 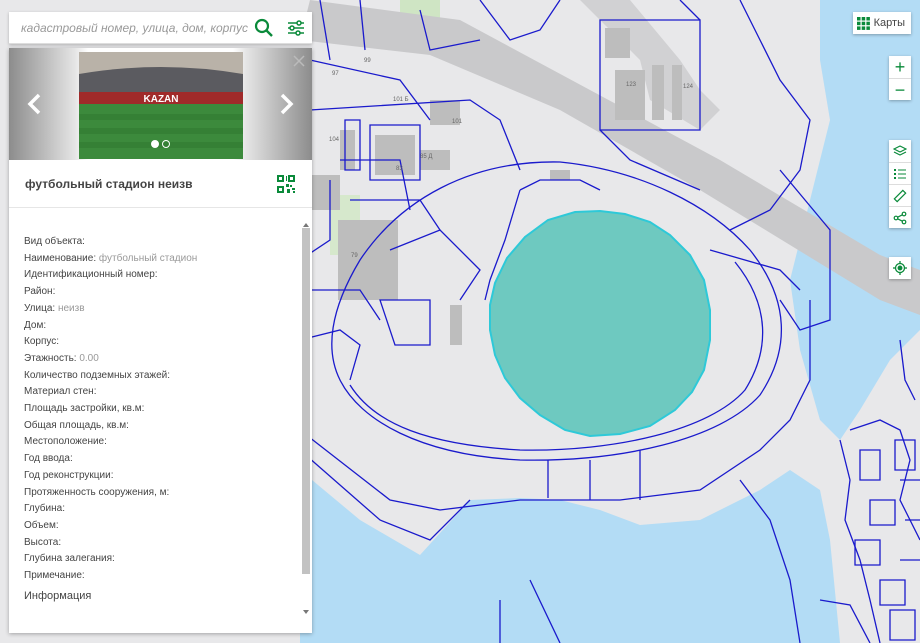 I want to click on attribute-label: Примечание:, so click(x=54, y=576).